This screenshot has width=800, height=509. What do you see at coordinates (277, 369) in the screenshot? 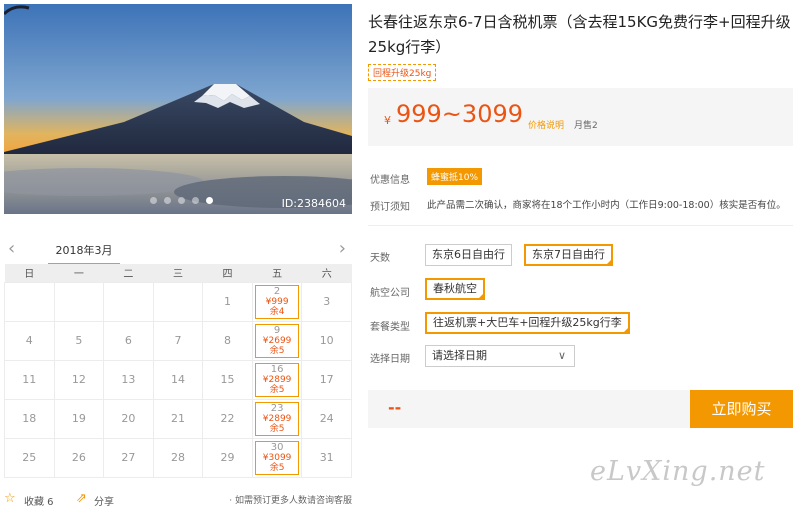
I see `day-number: 16` at bounding box center [277, 369].